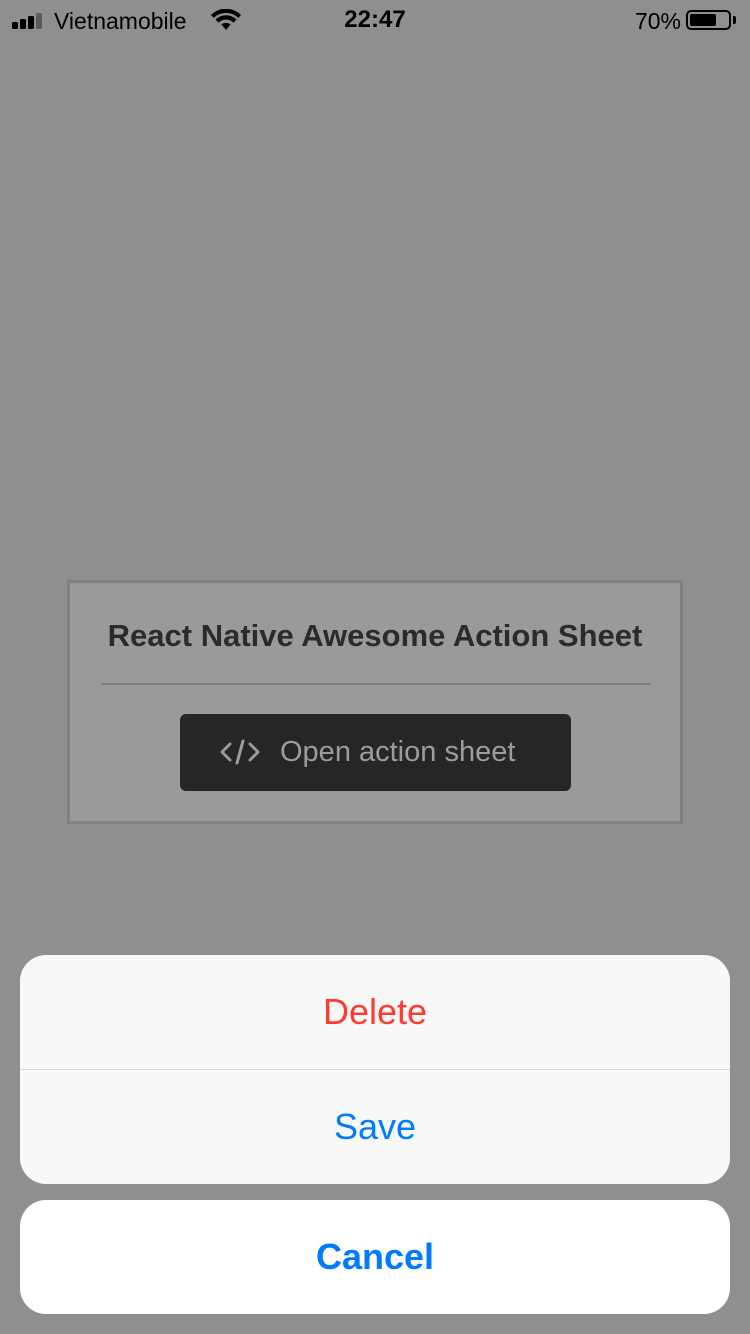 The width and height of the screenshot is (750, 1334). I want to click on battery-fill, so click(703, 20).